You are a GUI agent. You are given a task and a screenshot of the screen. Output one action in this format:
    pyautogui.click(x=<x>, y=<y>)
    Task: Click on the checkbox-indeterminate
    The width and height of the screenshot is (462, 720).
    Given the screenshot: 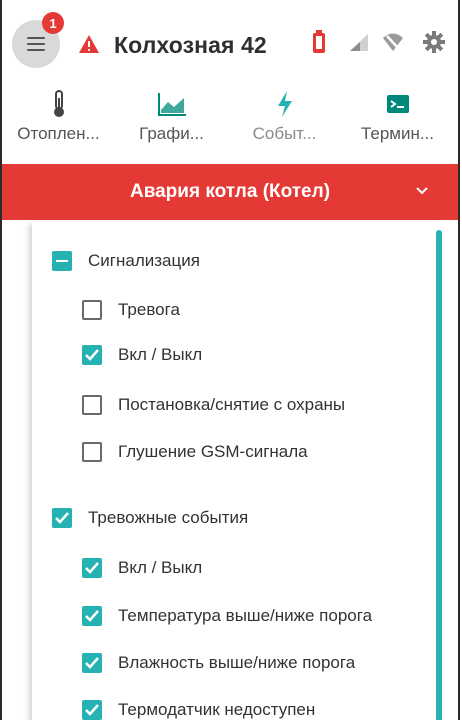 What is the action you would take?
    pyautogui.click(x=62, y=261)
    